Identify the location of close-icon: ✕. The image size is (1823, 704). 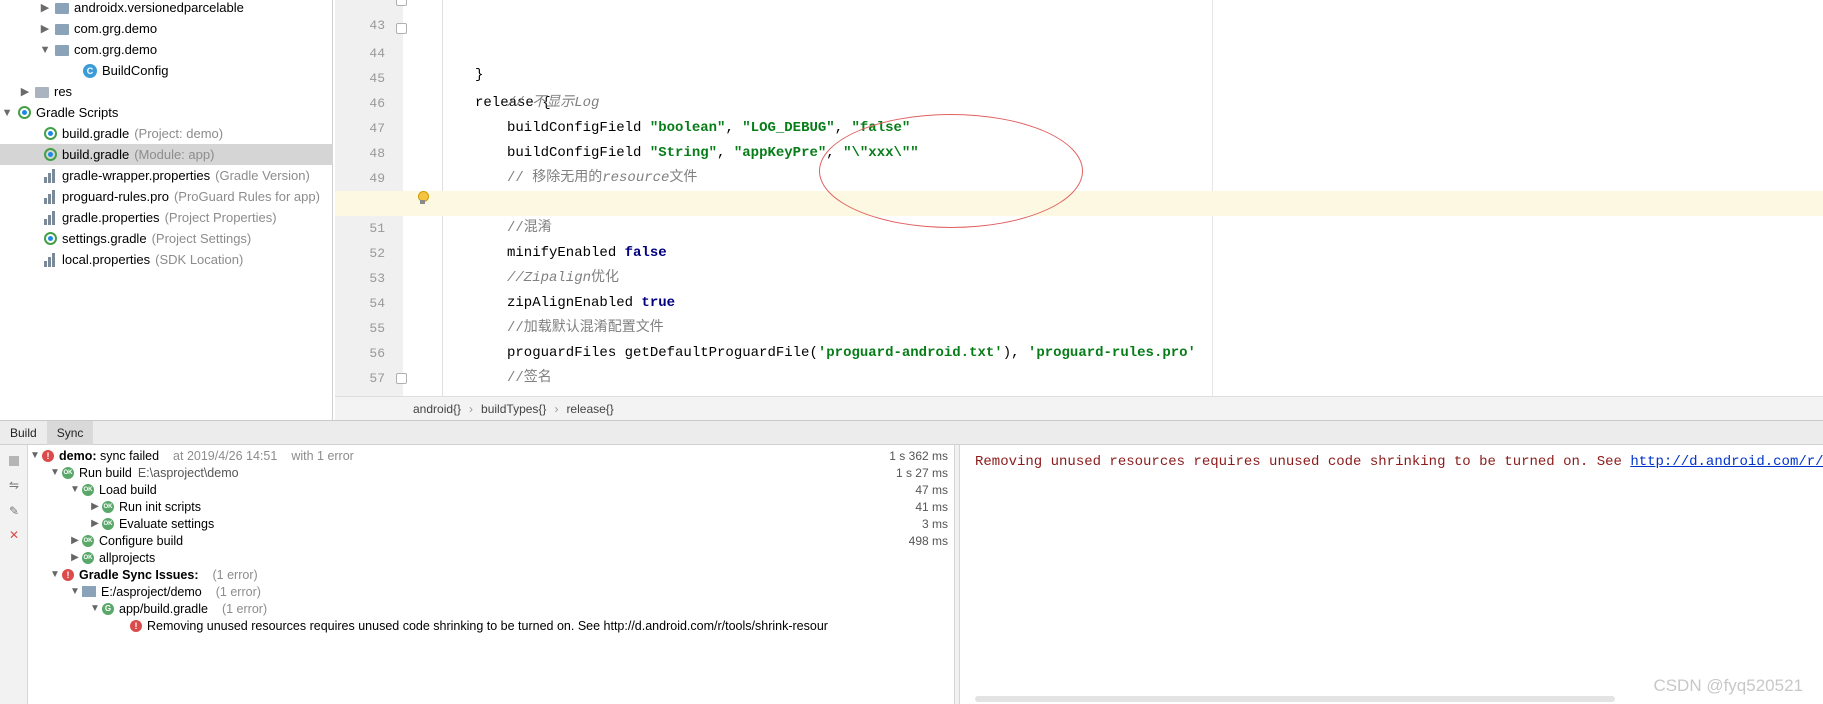
(14, 535).